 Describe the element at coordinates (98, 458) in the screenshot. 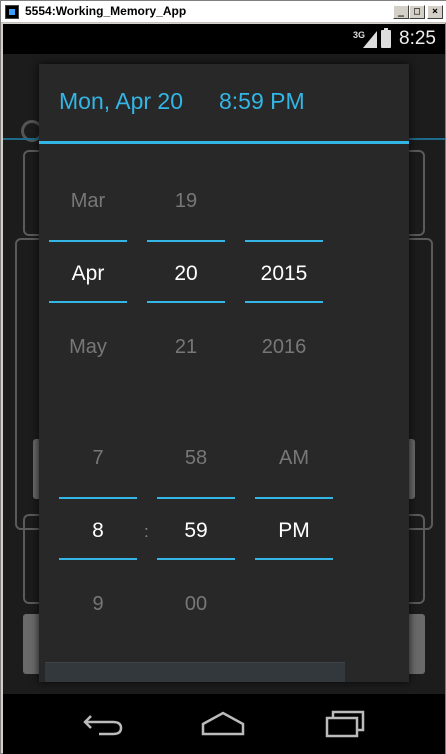

I see `hour-prev: 7` at that location.